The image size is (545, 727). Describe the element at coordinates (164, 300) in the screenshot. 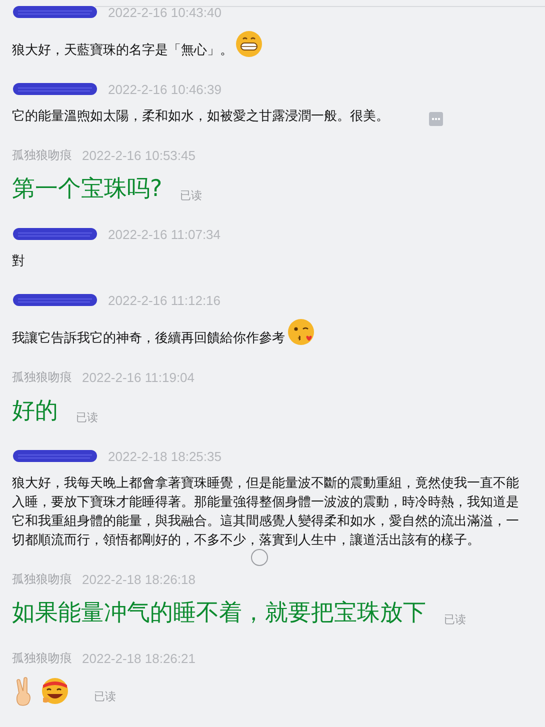

I see `timestamp: 2022-2-16 11:12:16` at that location.